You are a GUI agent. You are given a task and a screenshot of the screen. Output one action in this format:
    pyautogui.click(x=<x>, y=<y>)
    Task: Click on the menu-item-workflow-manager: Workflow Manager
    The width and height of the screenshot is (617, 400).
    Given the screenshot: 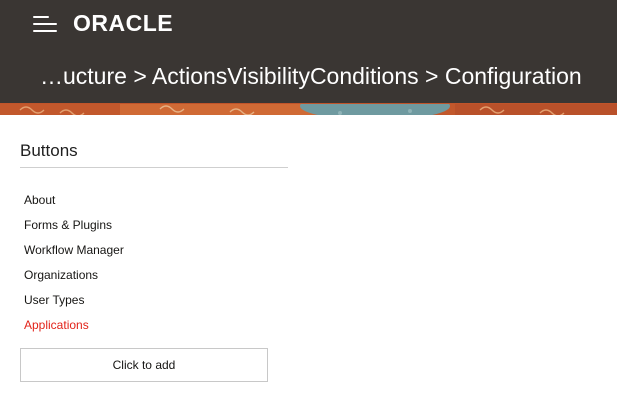 What is the action you would take?
    pyautogui.click(x=74, y=250)
    